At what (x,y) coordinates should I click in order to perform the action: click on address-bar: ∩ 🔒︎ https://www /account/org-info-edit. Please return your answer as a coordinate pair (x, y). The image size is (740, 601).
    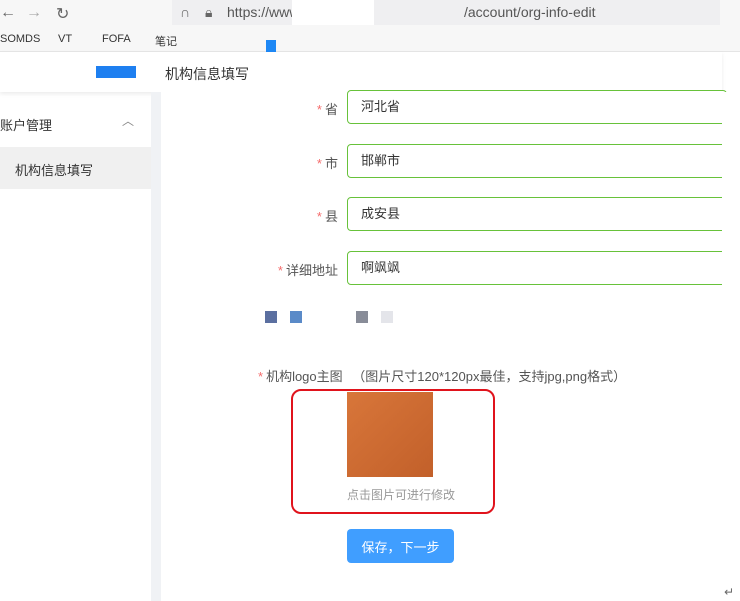
    Looking at the image, I should click on (446, 12).